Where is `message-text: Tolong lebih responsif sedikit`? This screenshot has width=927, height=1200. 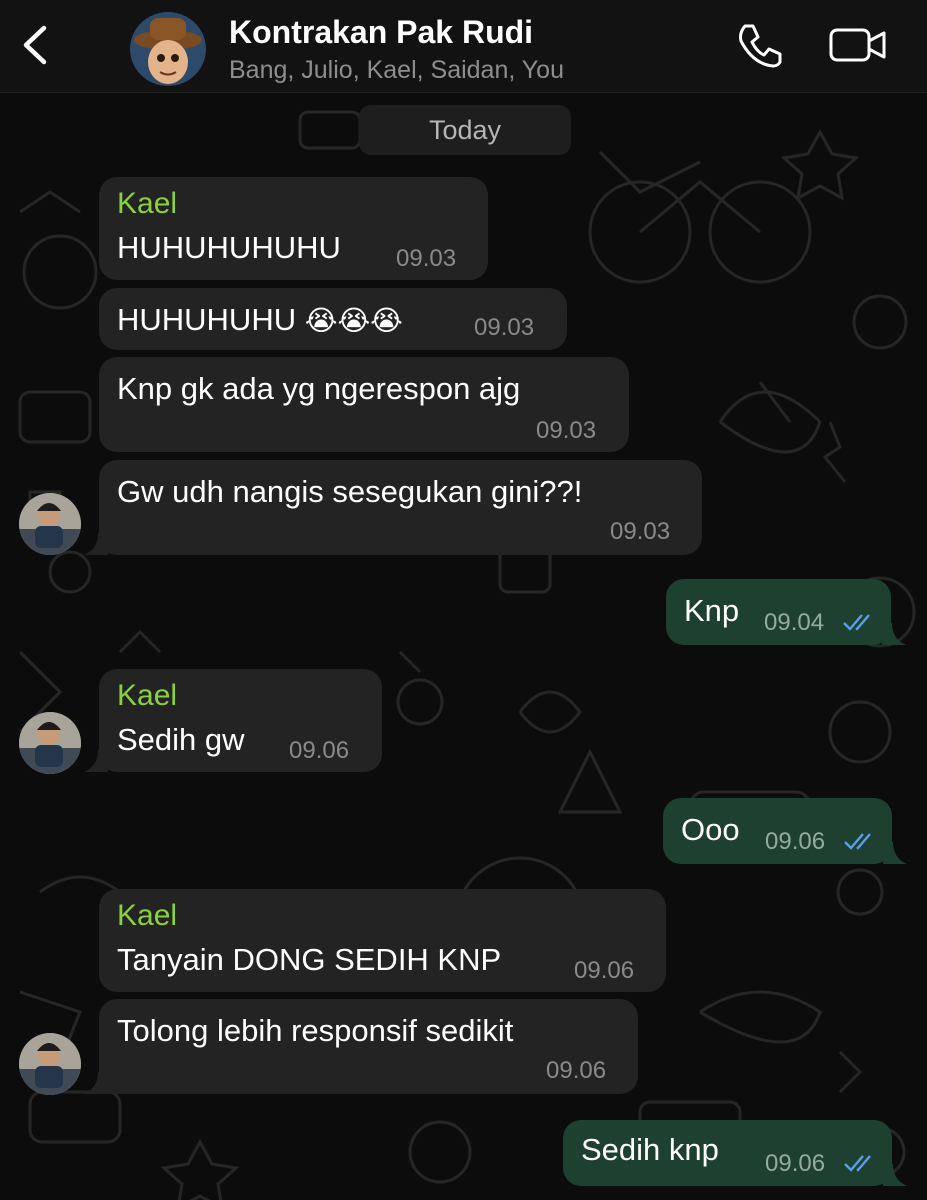 message-text: Tolong lebih responsif sedikit is located at coordinates (315, 1030).